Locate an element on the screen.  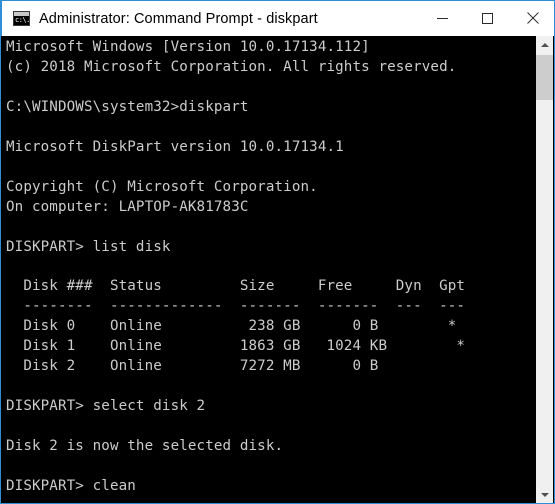
close-button is located at coordinates (532, 18).